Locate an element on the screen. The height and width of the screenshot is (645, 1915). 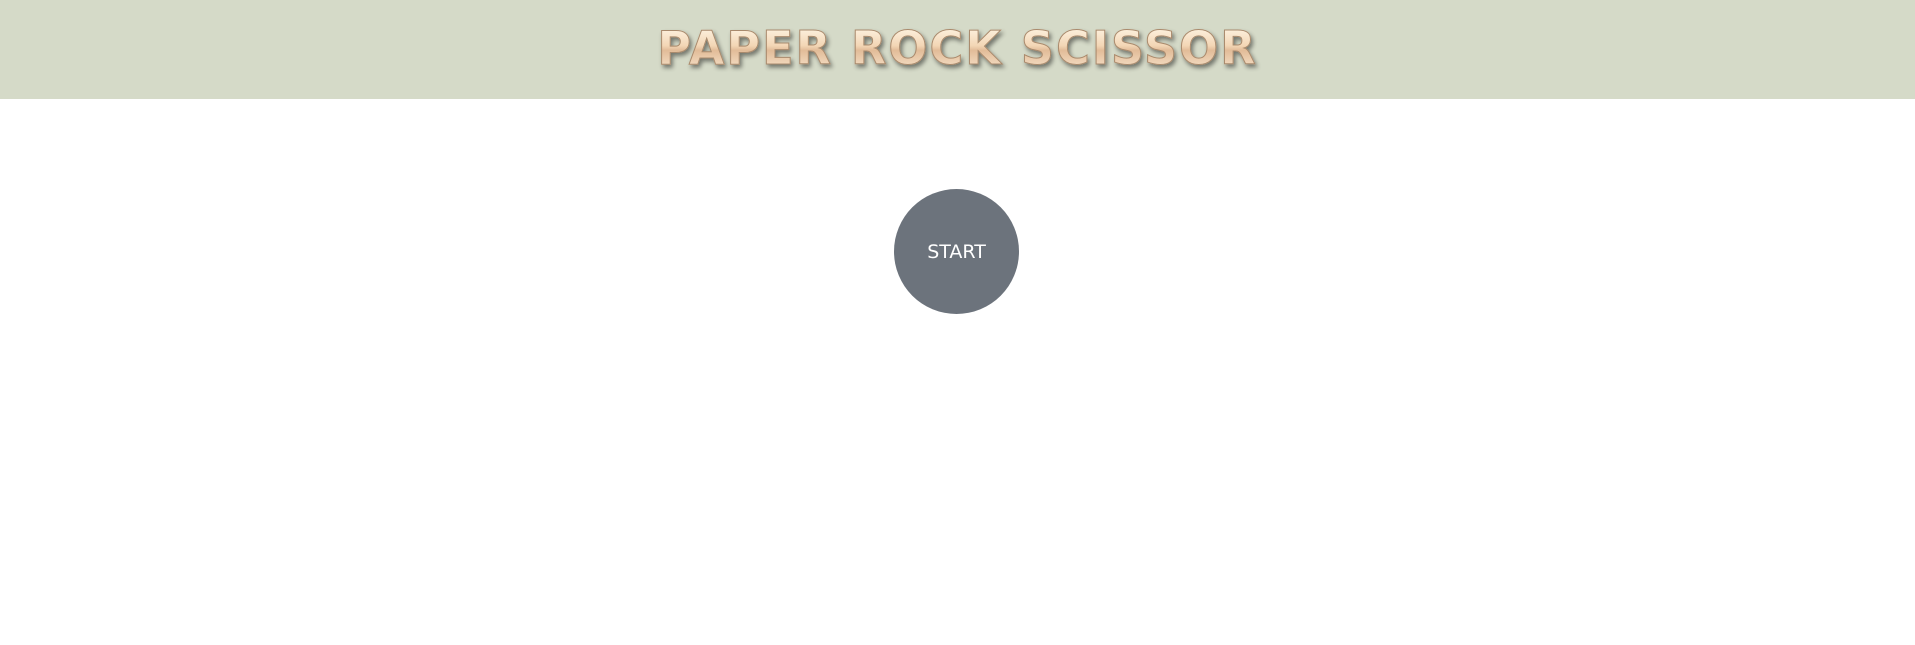
game-title: PAPER ROCK SCISSOR is located at coordinates (957, 47).